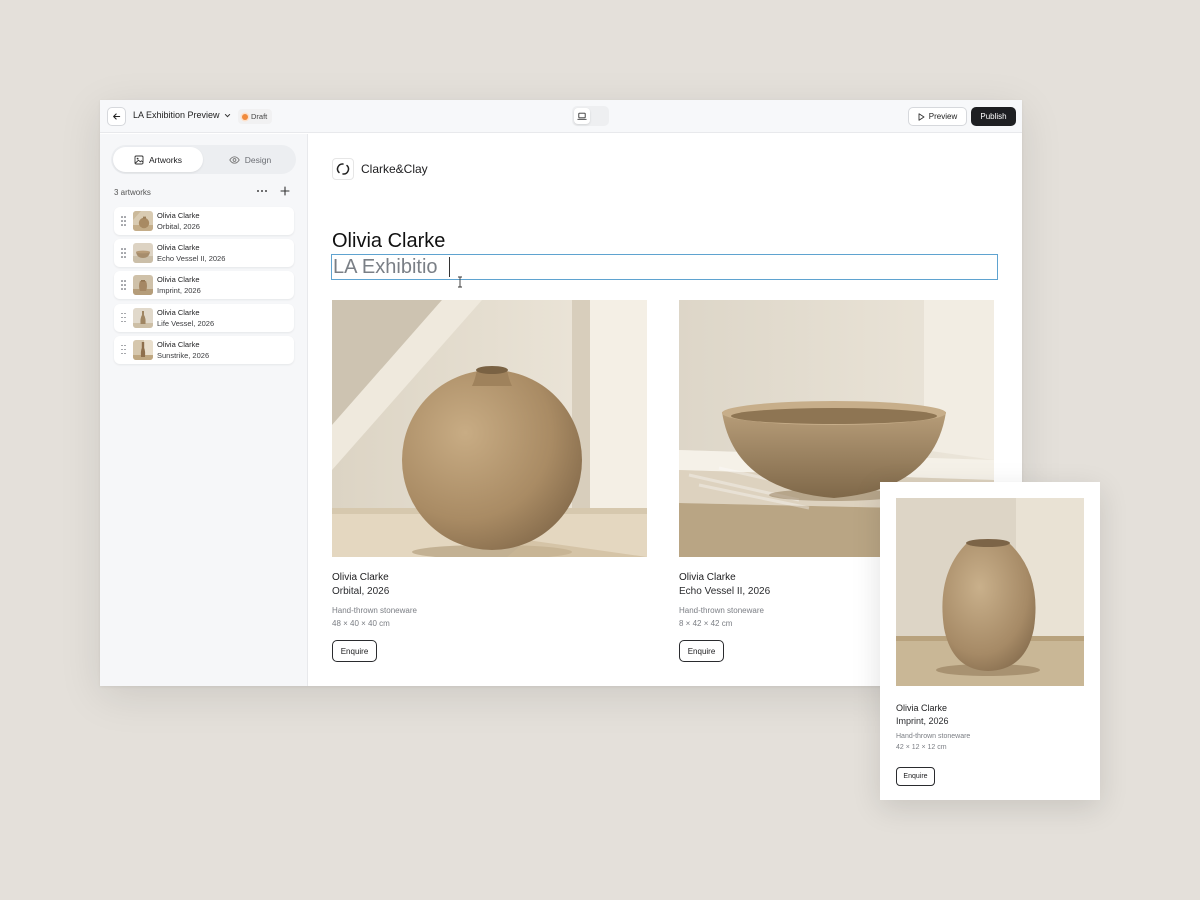 This screenshot has width=1200, height=900. What do you see at coordinates (245, 116) in the screenshot?
I see `status-dot-icon` at bounding box center [245, 116].